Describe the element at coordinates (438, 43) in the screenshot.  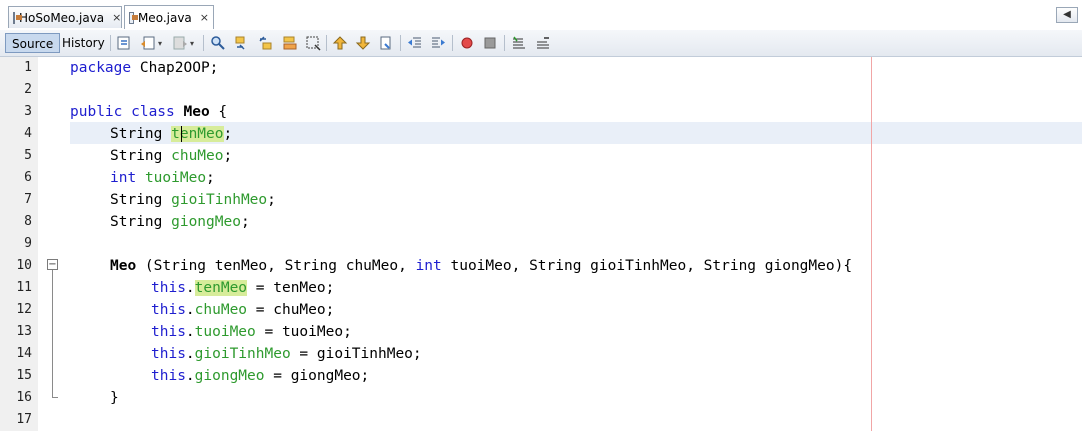
I see `shift-right-icon` at that location.